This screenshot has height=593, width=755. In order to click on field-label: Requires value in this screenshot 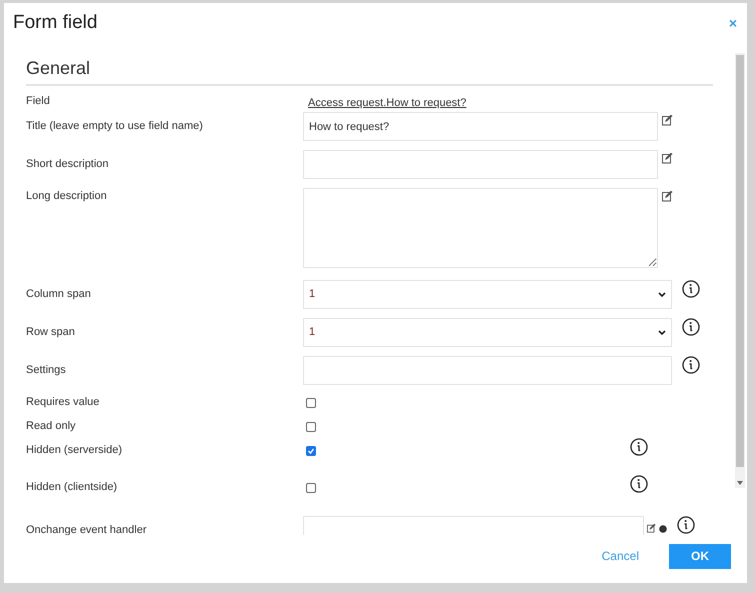, I will do `click(63, 402)`.